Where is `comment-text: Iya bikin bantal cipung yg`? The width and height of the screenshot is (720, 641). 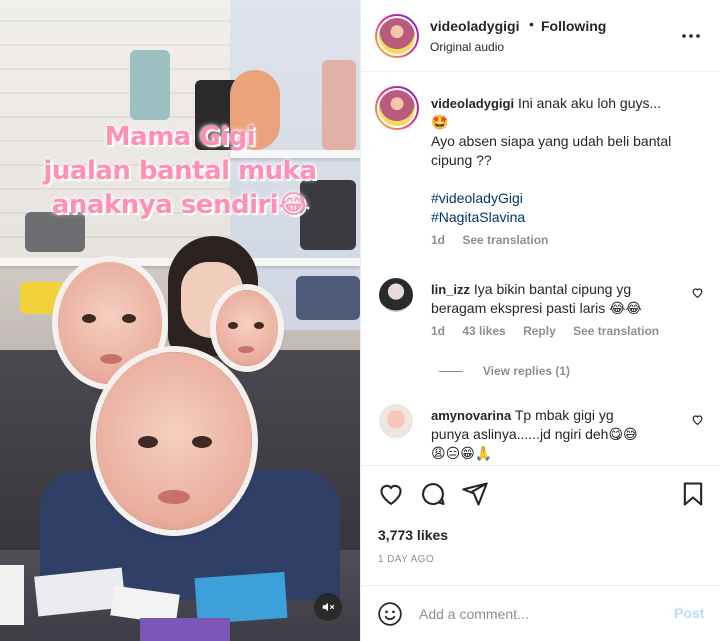
comment-text: Iya bikin bantal cipung yg is located at coordinates (552, 289).